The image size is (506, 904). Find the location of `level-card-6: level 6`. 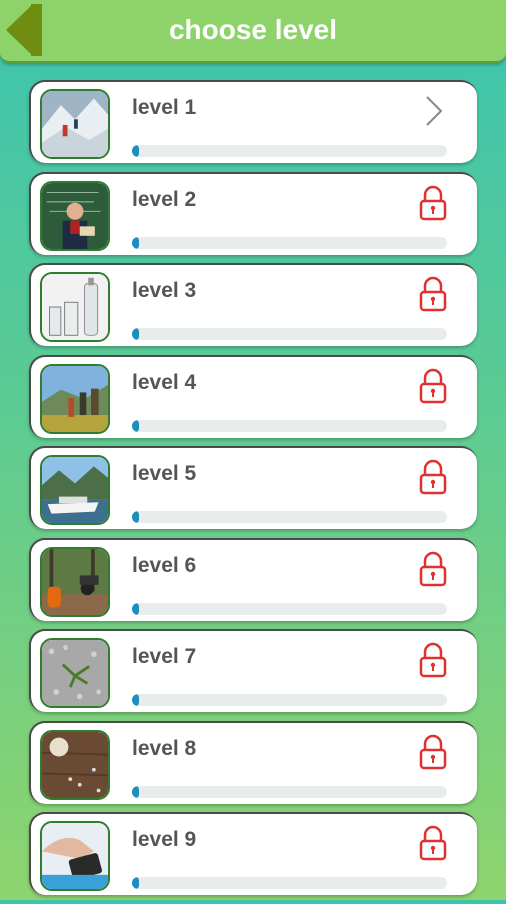

level-card-6: level 6 is located at coordinates (253, 579).